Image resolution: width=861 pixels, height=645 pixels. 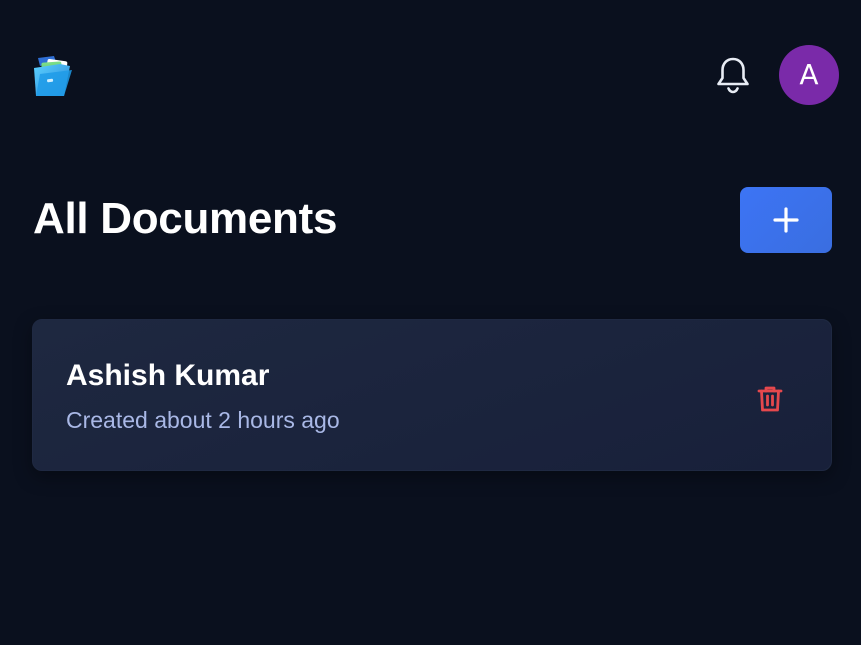 I want to click on plus-icon, so click(x=786, y=220).